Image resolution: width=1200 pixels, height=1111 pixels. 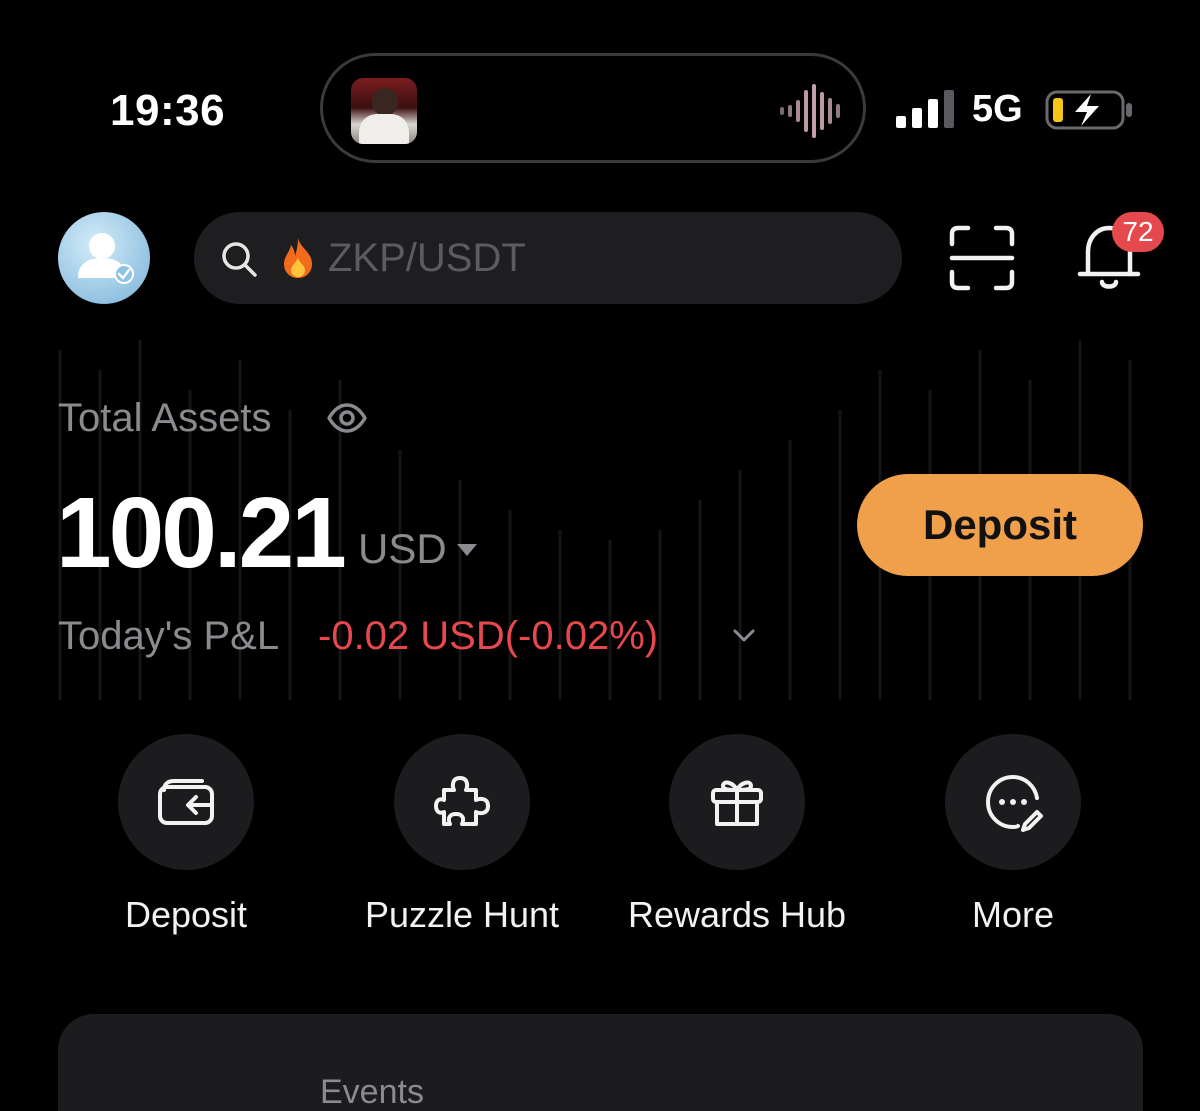 I want to click on quick-action-more: More, so click(x=1013, y=834).